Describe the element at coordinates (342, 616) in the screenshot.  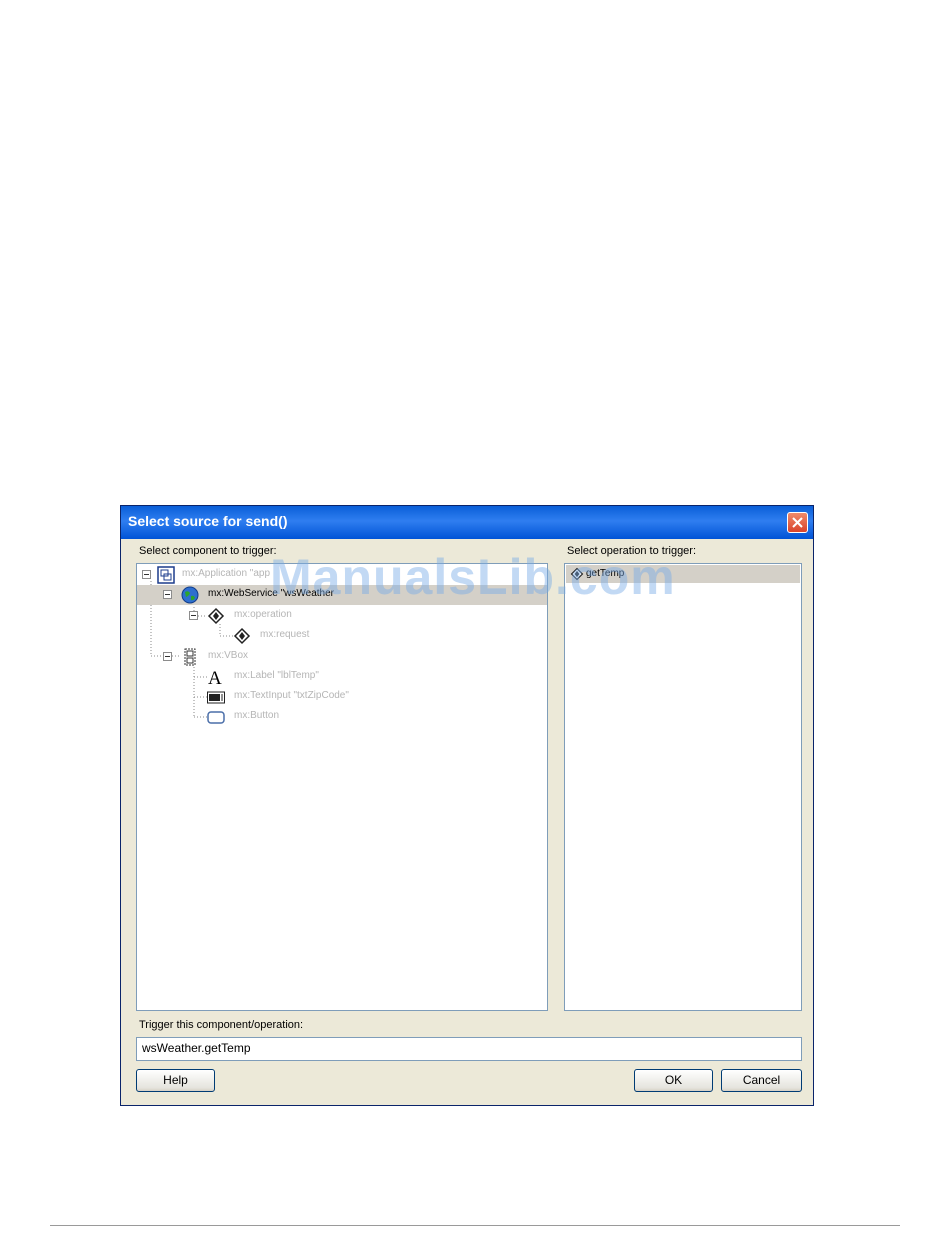
I see `tree-item-operation: mx:operation` at that location.